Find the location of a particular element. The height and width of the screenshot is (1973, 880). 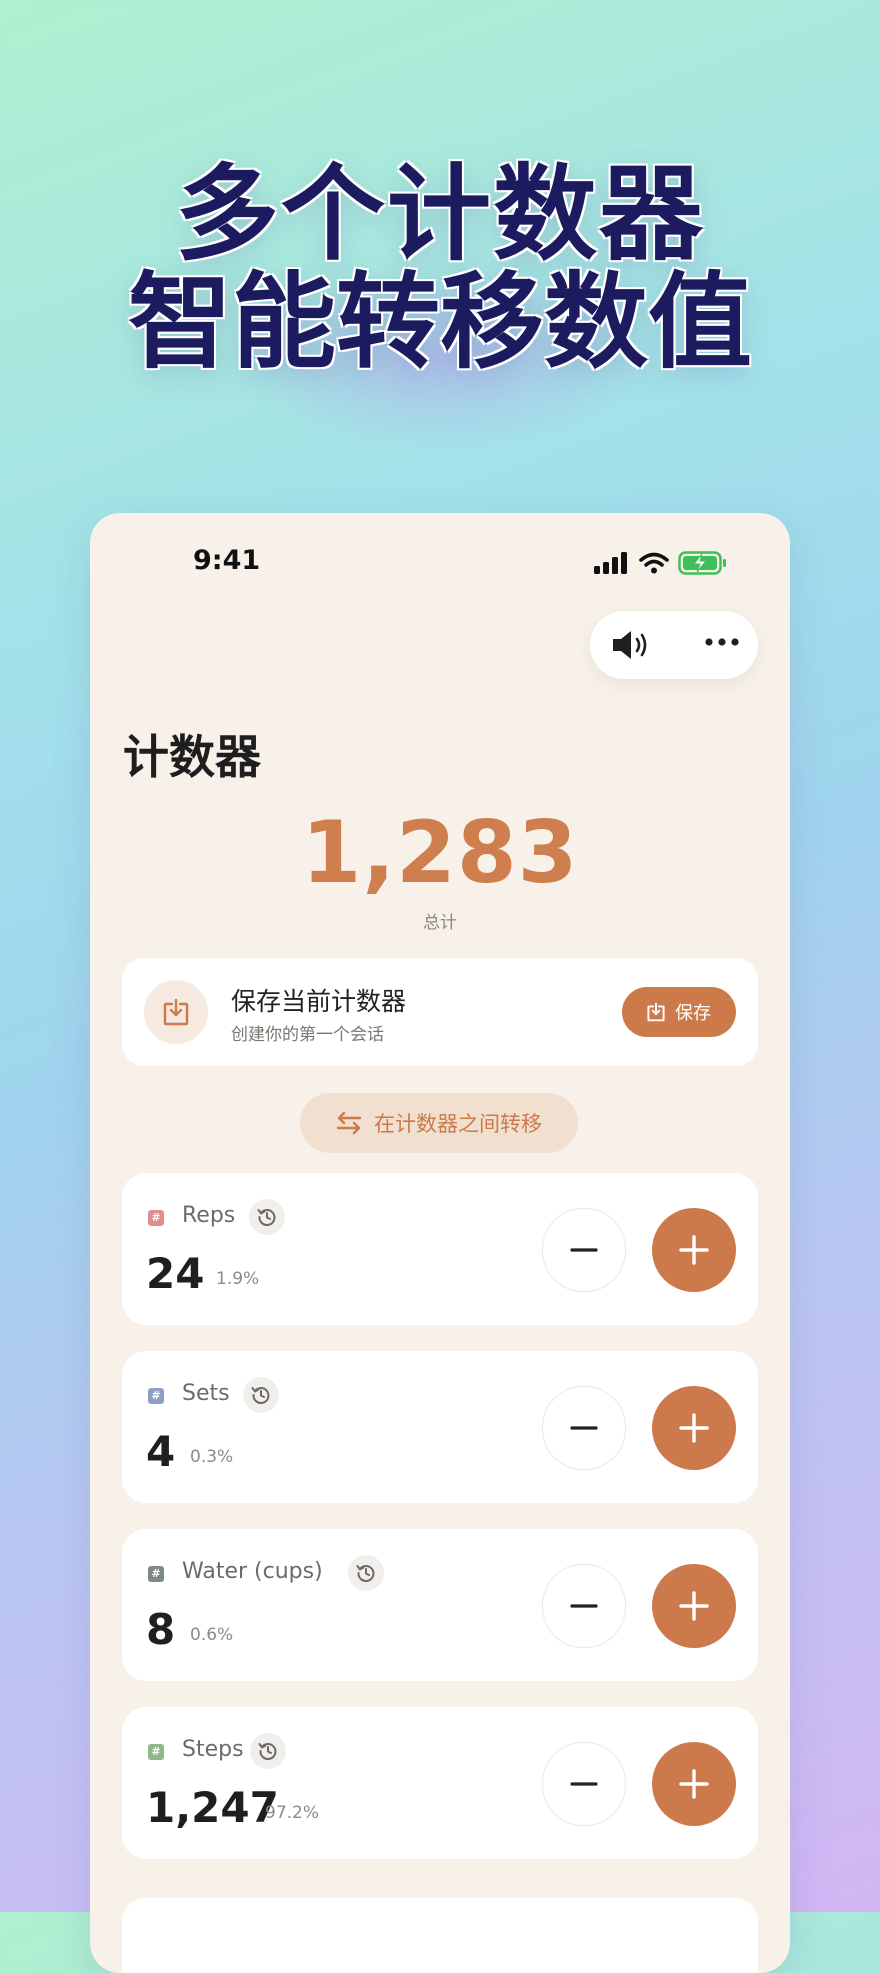

counter-card-steps: # Steps 1,247 97.2% is located at coordinates (440, 1783).